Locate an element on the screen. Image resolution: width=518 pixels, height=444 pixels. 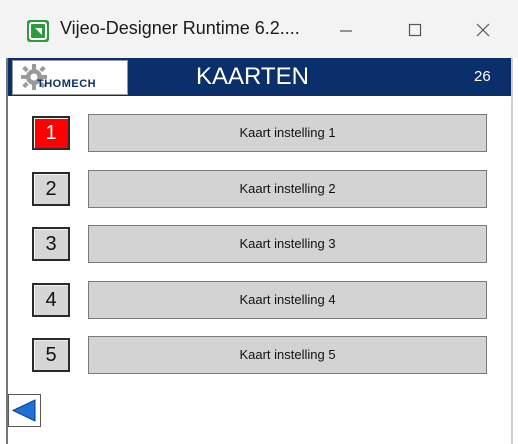
card-number-button-5: 5 is located at coordinates (51, 355).